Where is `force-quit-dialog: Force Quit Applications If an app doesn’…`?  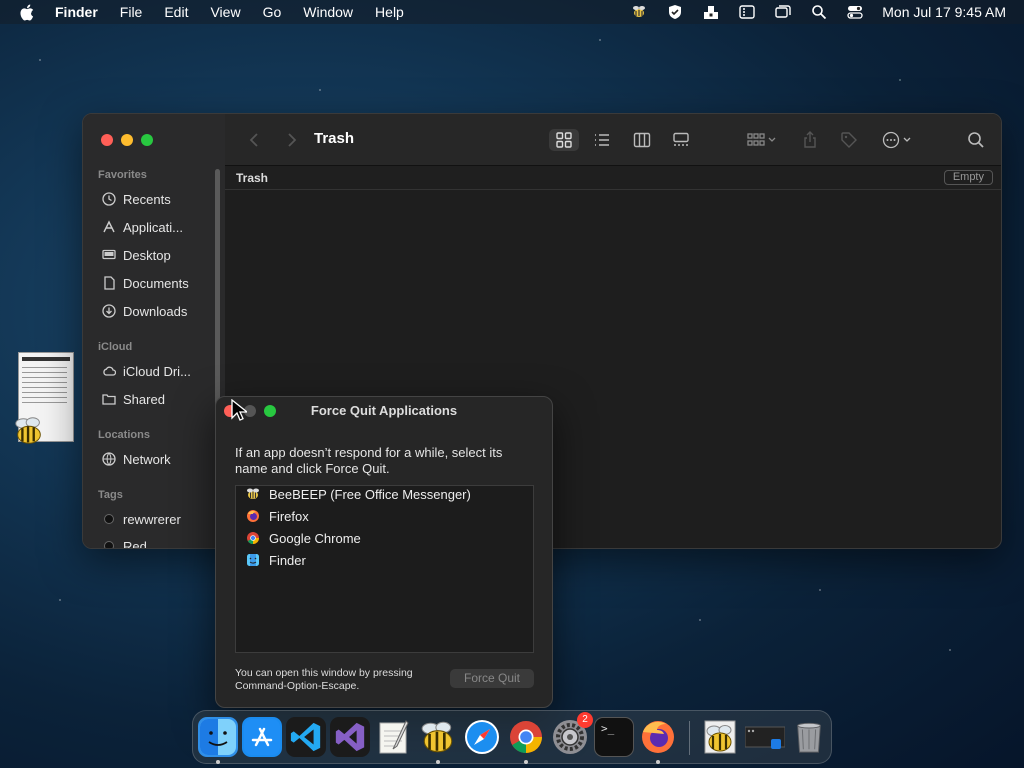 force-quit-dialog: Force Quit Applications If an app doesn’… is located at coordinates (384, 552).